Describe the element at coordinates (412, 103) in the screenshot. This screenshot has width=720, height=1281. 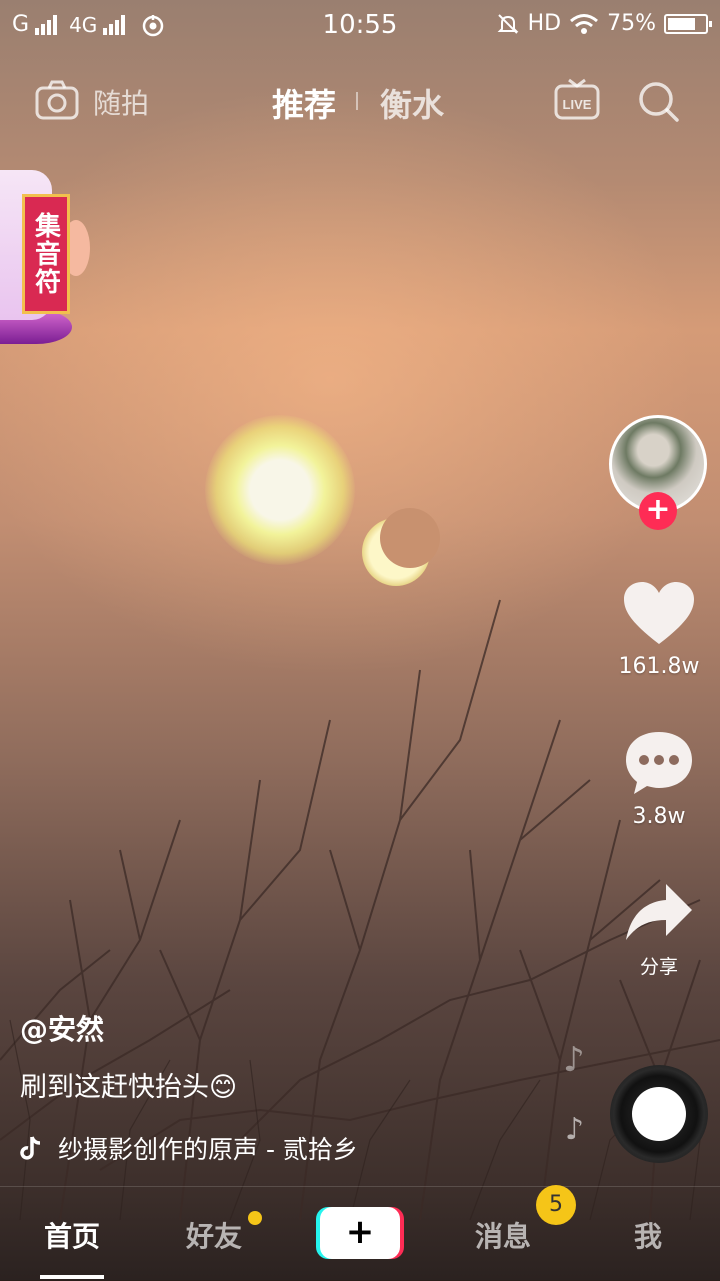
I see `tab-city: 衡水` at that location.